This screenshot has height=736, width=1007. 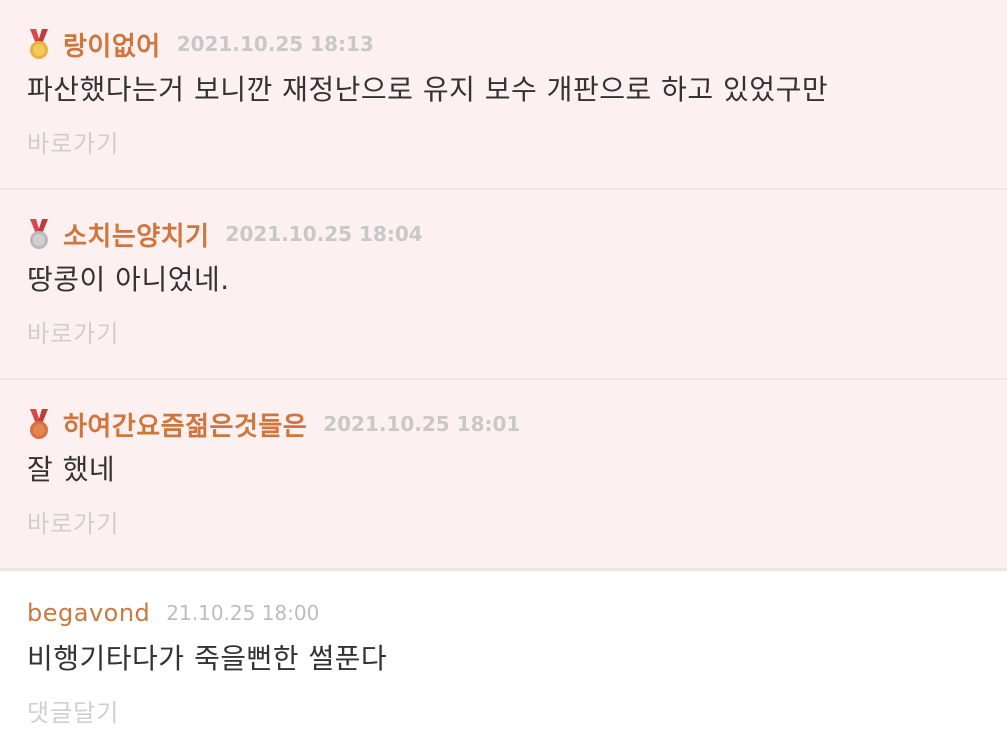 What do you see at coordinates (39, 44) in the screenshot?
I see `gold-medal-icon` at bounding box center [39, 44].